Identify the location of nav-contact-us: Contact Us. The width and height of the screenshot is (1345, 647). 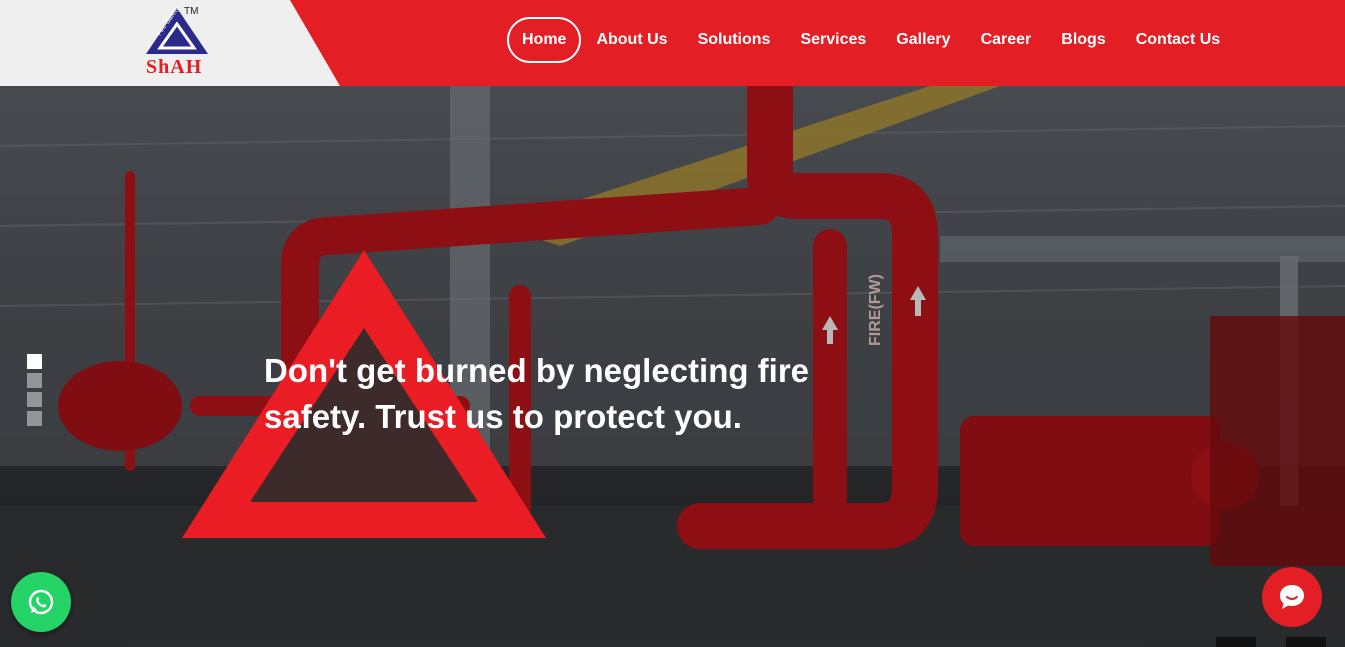
(1178, 40).